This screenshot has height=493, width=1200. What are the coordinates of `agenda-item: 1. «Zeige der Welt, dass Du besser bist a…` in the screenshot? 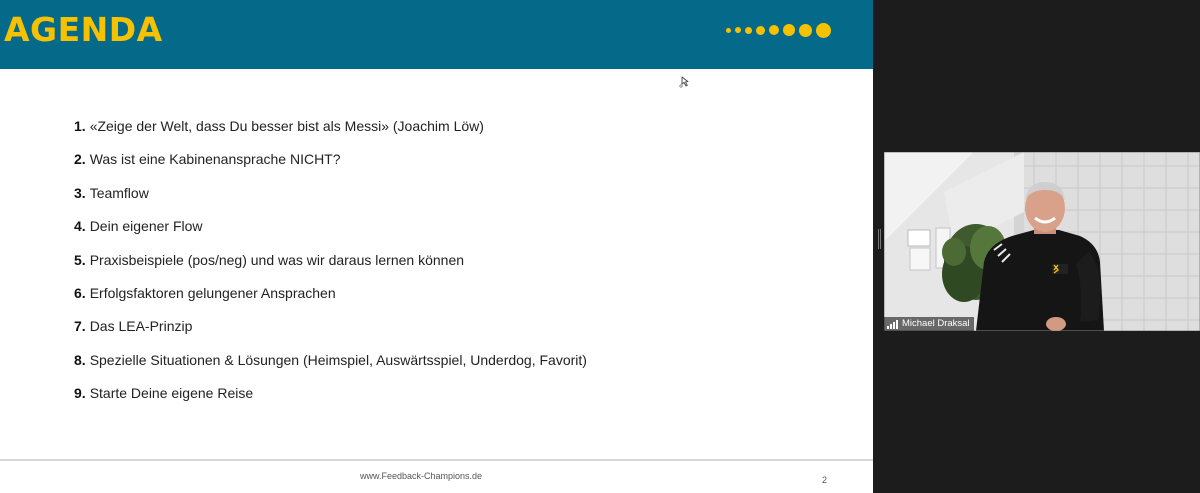 It's located at (330, 128).